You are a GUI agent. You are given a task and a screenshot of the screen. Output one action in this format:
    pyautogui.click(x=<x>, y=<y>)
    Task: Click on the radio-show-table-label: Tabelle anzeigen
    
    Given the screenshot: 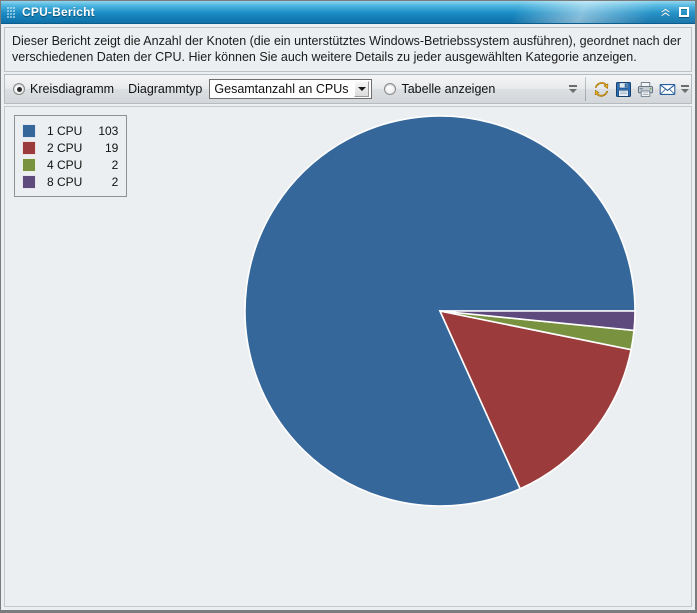 What is the action you would take?
    pyautogui.click(x=448, y=89)
    